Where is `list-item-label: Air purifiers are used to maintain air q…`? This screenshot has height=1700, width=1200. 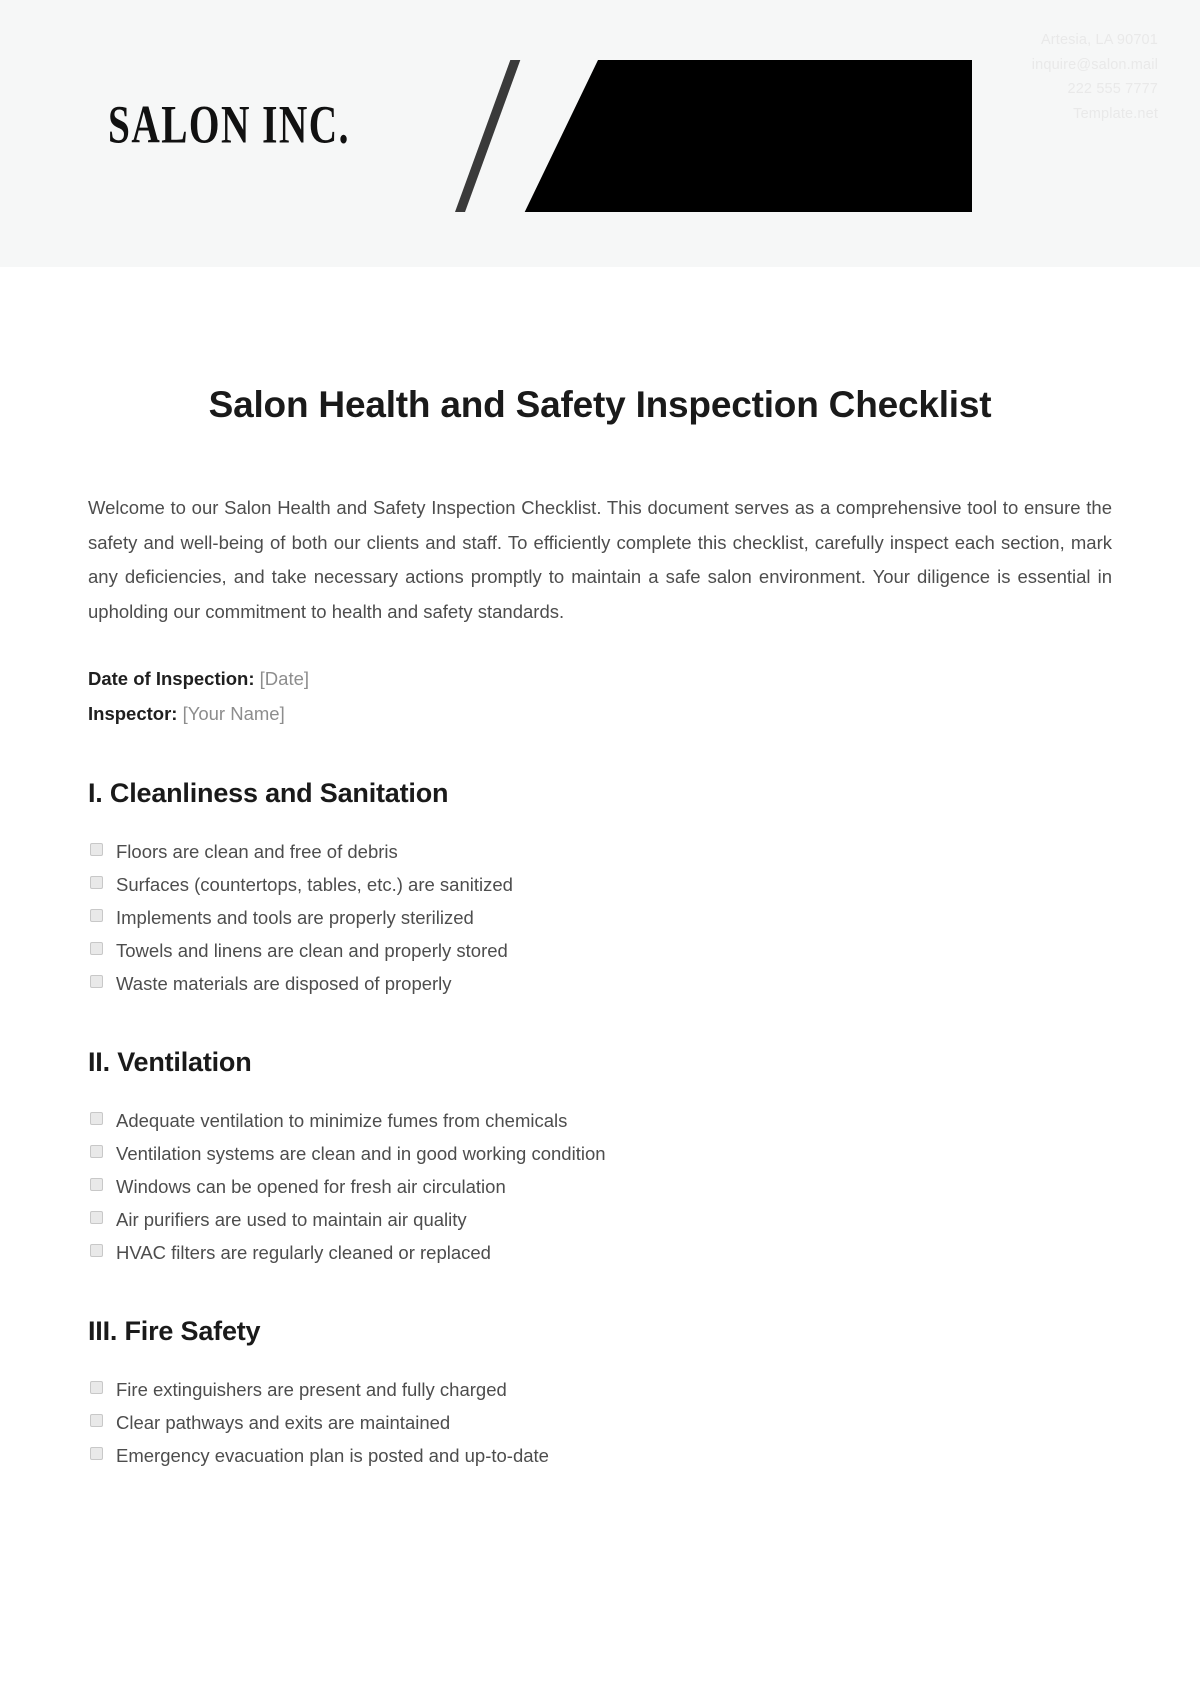
list-item-label: Air purifiers are used to maintain air q… is located at coordinates (291, 1219).